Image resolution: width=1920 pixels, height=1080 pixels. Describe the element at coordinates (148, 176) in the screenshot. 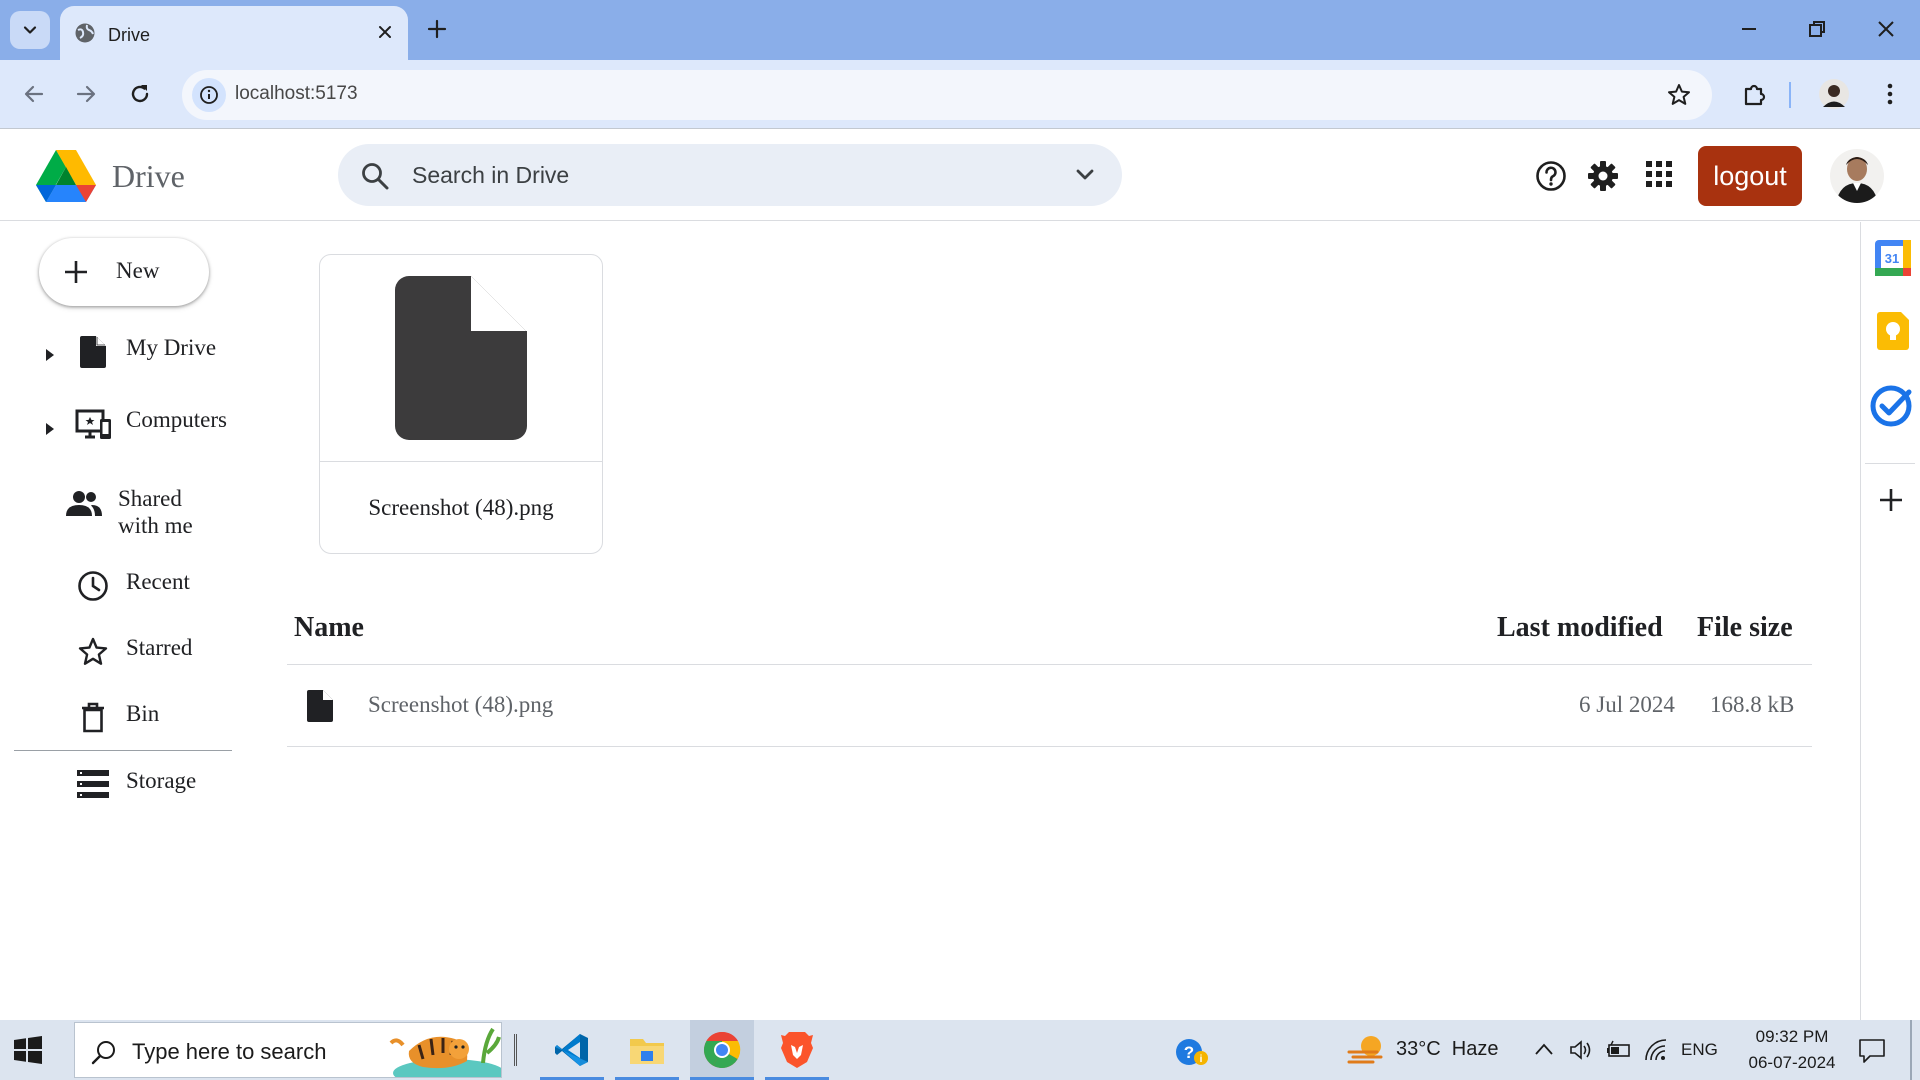

I see `app-brand-name: Drive` at that location.